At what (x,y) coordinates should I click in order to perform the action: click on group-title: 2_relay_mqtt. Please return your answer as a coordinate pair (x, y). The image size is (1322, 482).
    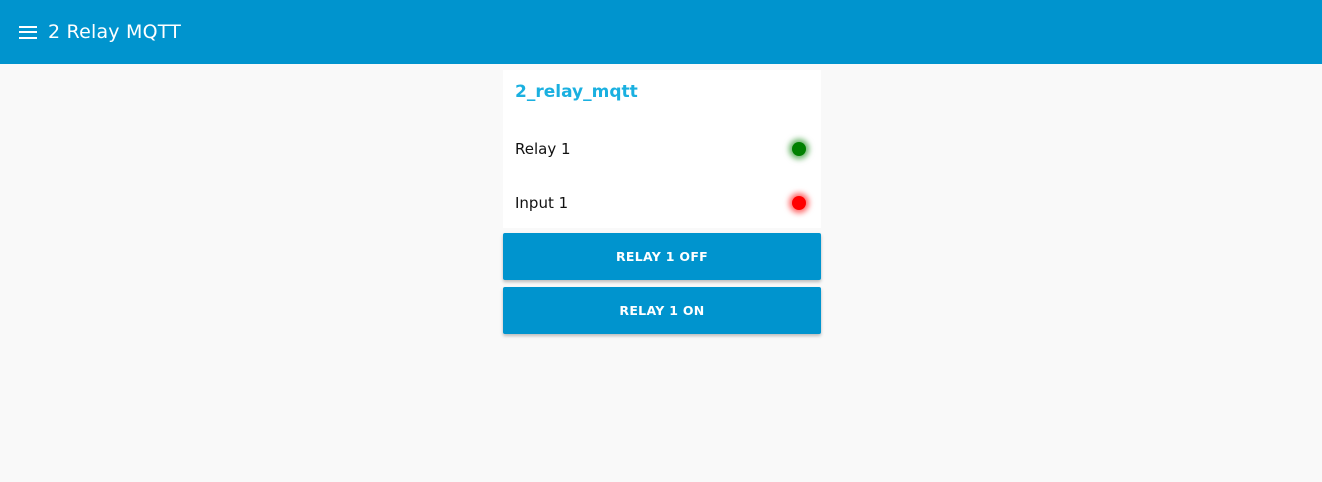
    Looking at the image, I should click on (576, 92).